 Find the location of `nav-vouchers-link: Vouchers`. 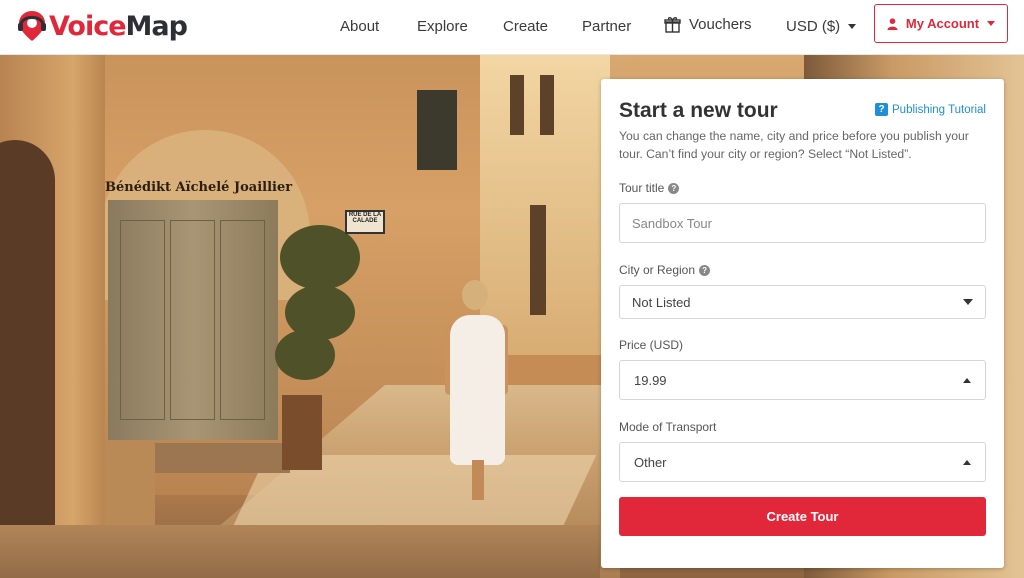

nav-vouchers-link: Vouchers is located at coordinates (708, 24).